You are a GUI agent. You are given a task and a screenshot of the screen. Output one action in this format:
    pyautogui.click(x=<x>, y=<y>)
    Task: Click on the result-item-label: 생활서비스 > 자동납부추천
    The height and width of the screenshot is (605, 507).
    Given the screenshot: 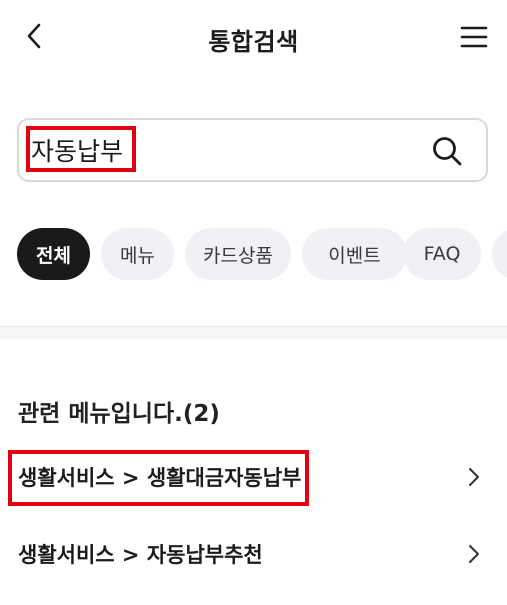 What is the action you would take?
    pyautogui.click(x=140, y=555)
    